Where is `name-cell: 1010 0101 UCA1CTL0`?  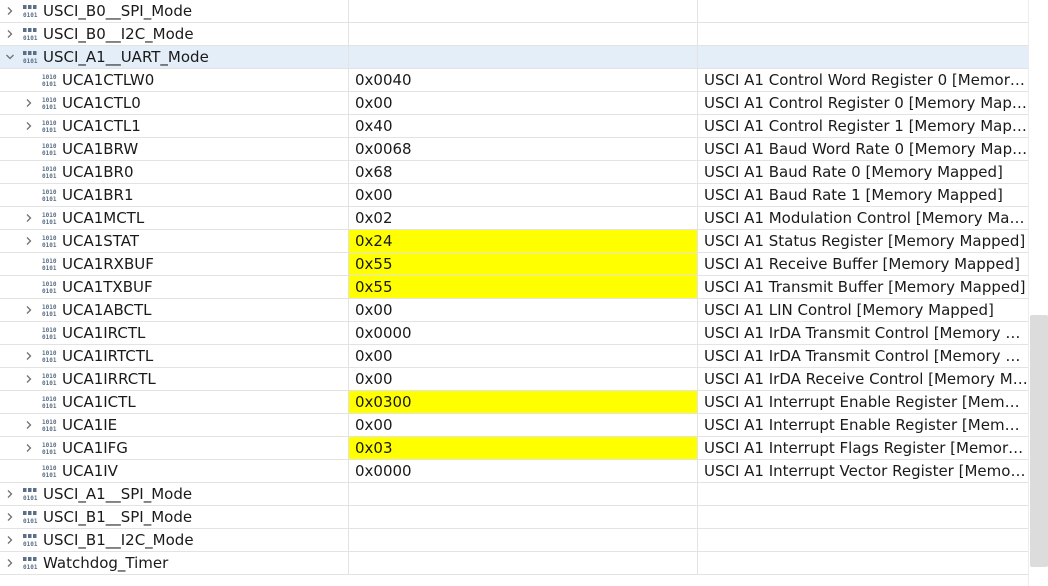
name-cell: 1010 0101 UCA1CTL0 is located at coordinates (174, 103).